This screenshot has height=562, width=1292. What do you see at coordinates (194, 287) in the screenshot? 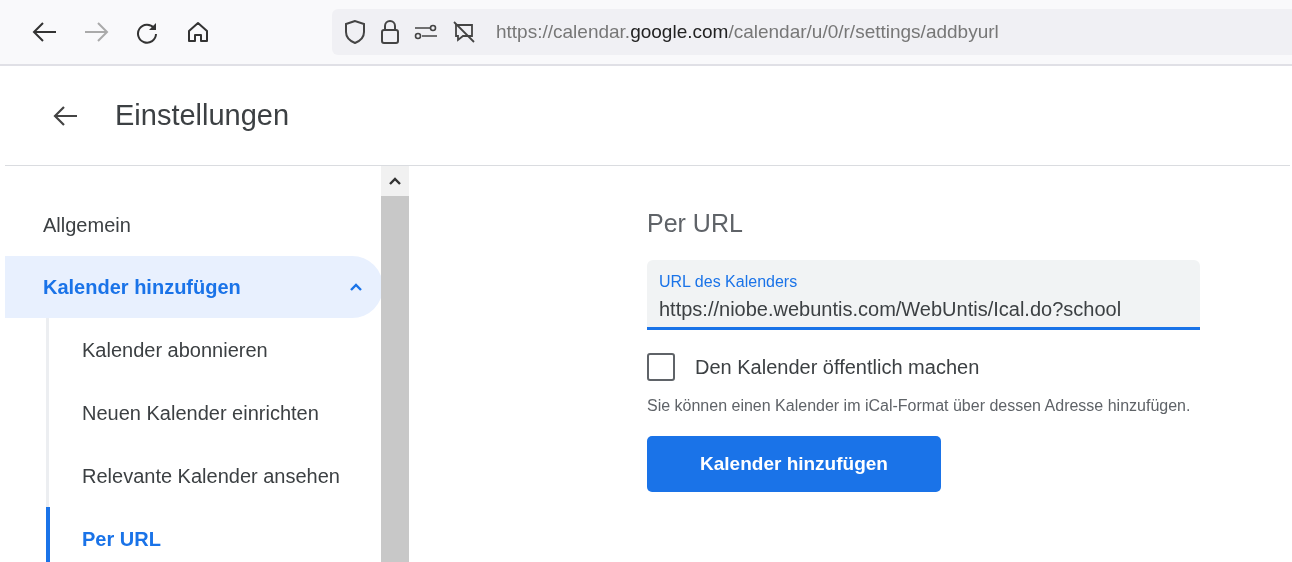
I see `sidebar-item: Kalender hinzufügen` at bounding box center [194, 287].